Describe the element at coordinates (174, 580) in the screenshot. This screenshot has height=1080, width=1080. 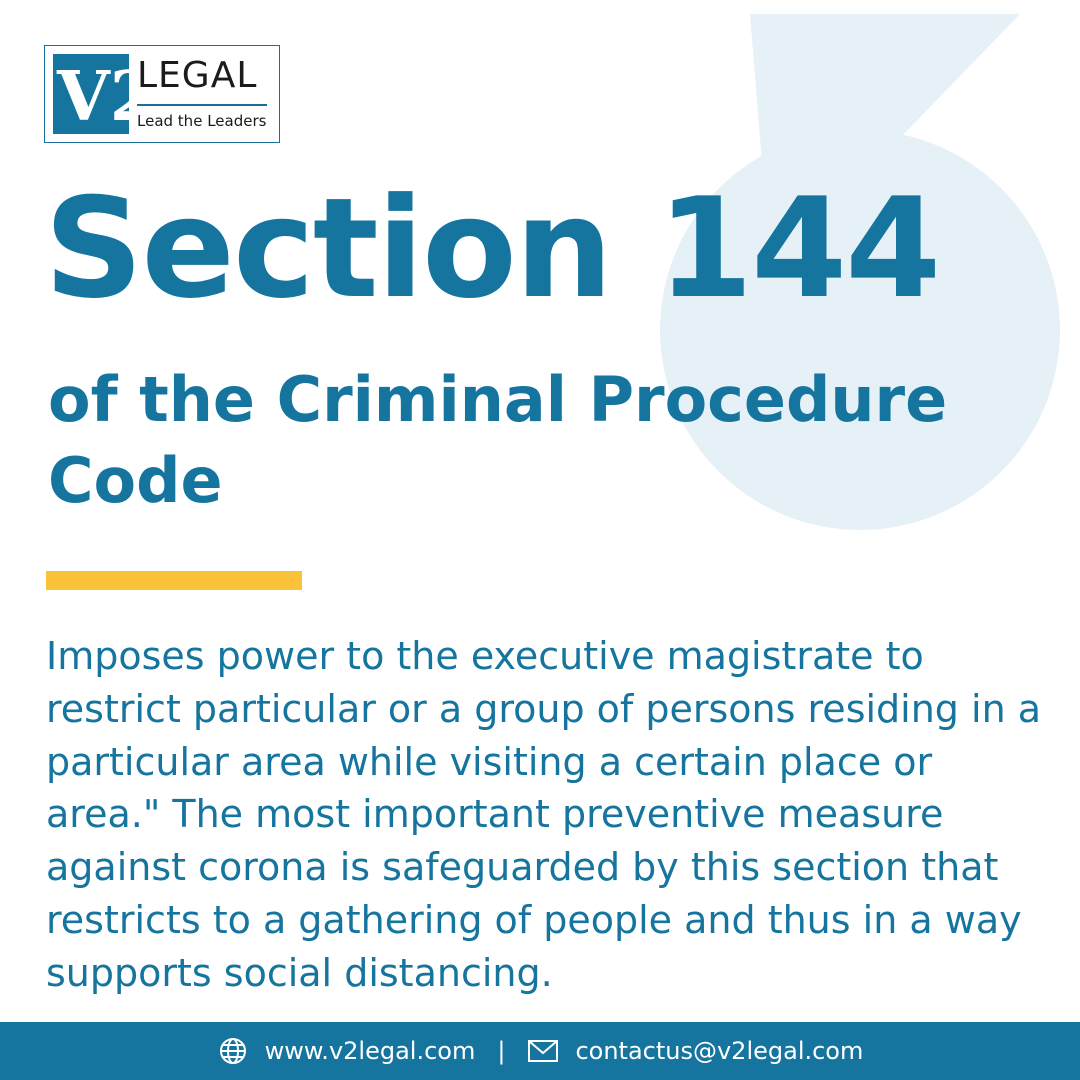
I see `accent-divider` at that location.